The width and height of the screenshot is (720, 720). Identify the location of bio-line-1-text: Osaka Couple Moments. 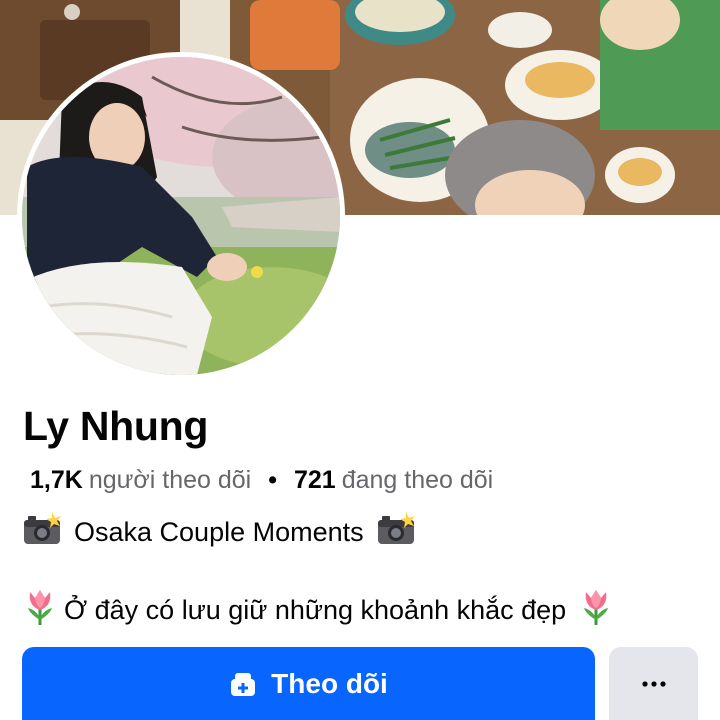
(219, 532).